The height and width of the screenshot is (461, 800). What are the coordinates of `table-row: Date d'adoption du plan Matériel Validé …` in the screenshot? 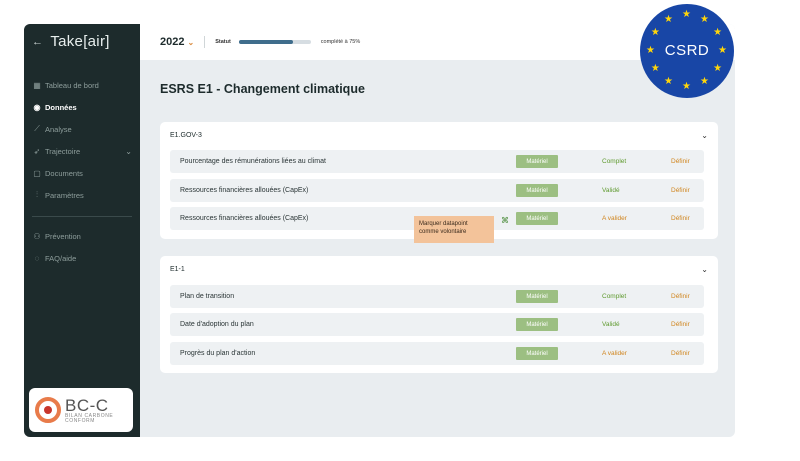 It's located at (437, 324).